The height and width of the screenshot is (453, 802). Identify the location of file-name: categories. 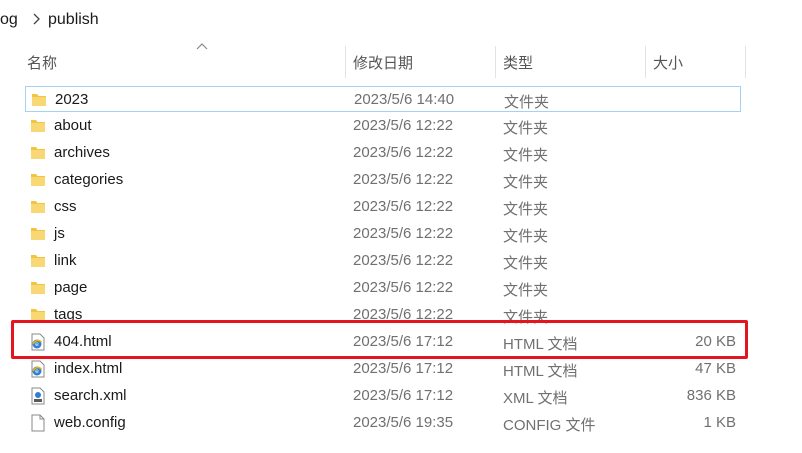
(89, 179).